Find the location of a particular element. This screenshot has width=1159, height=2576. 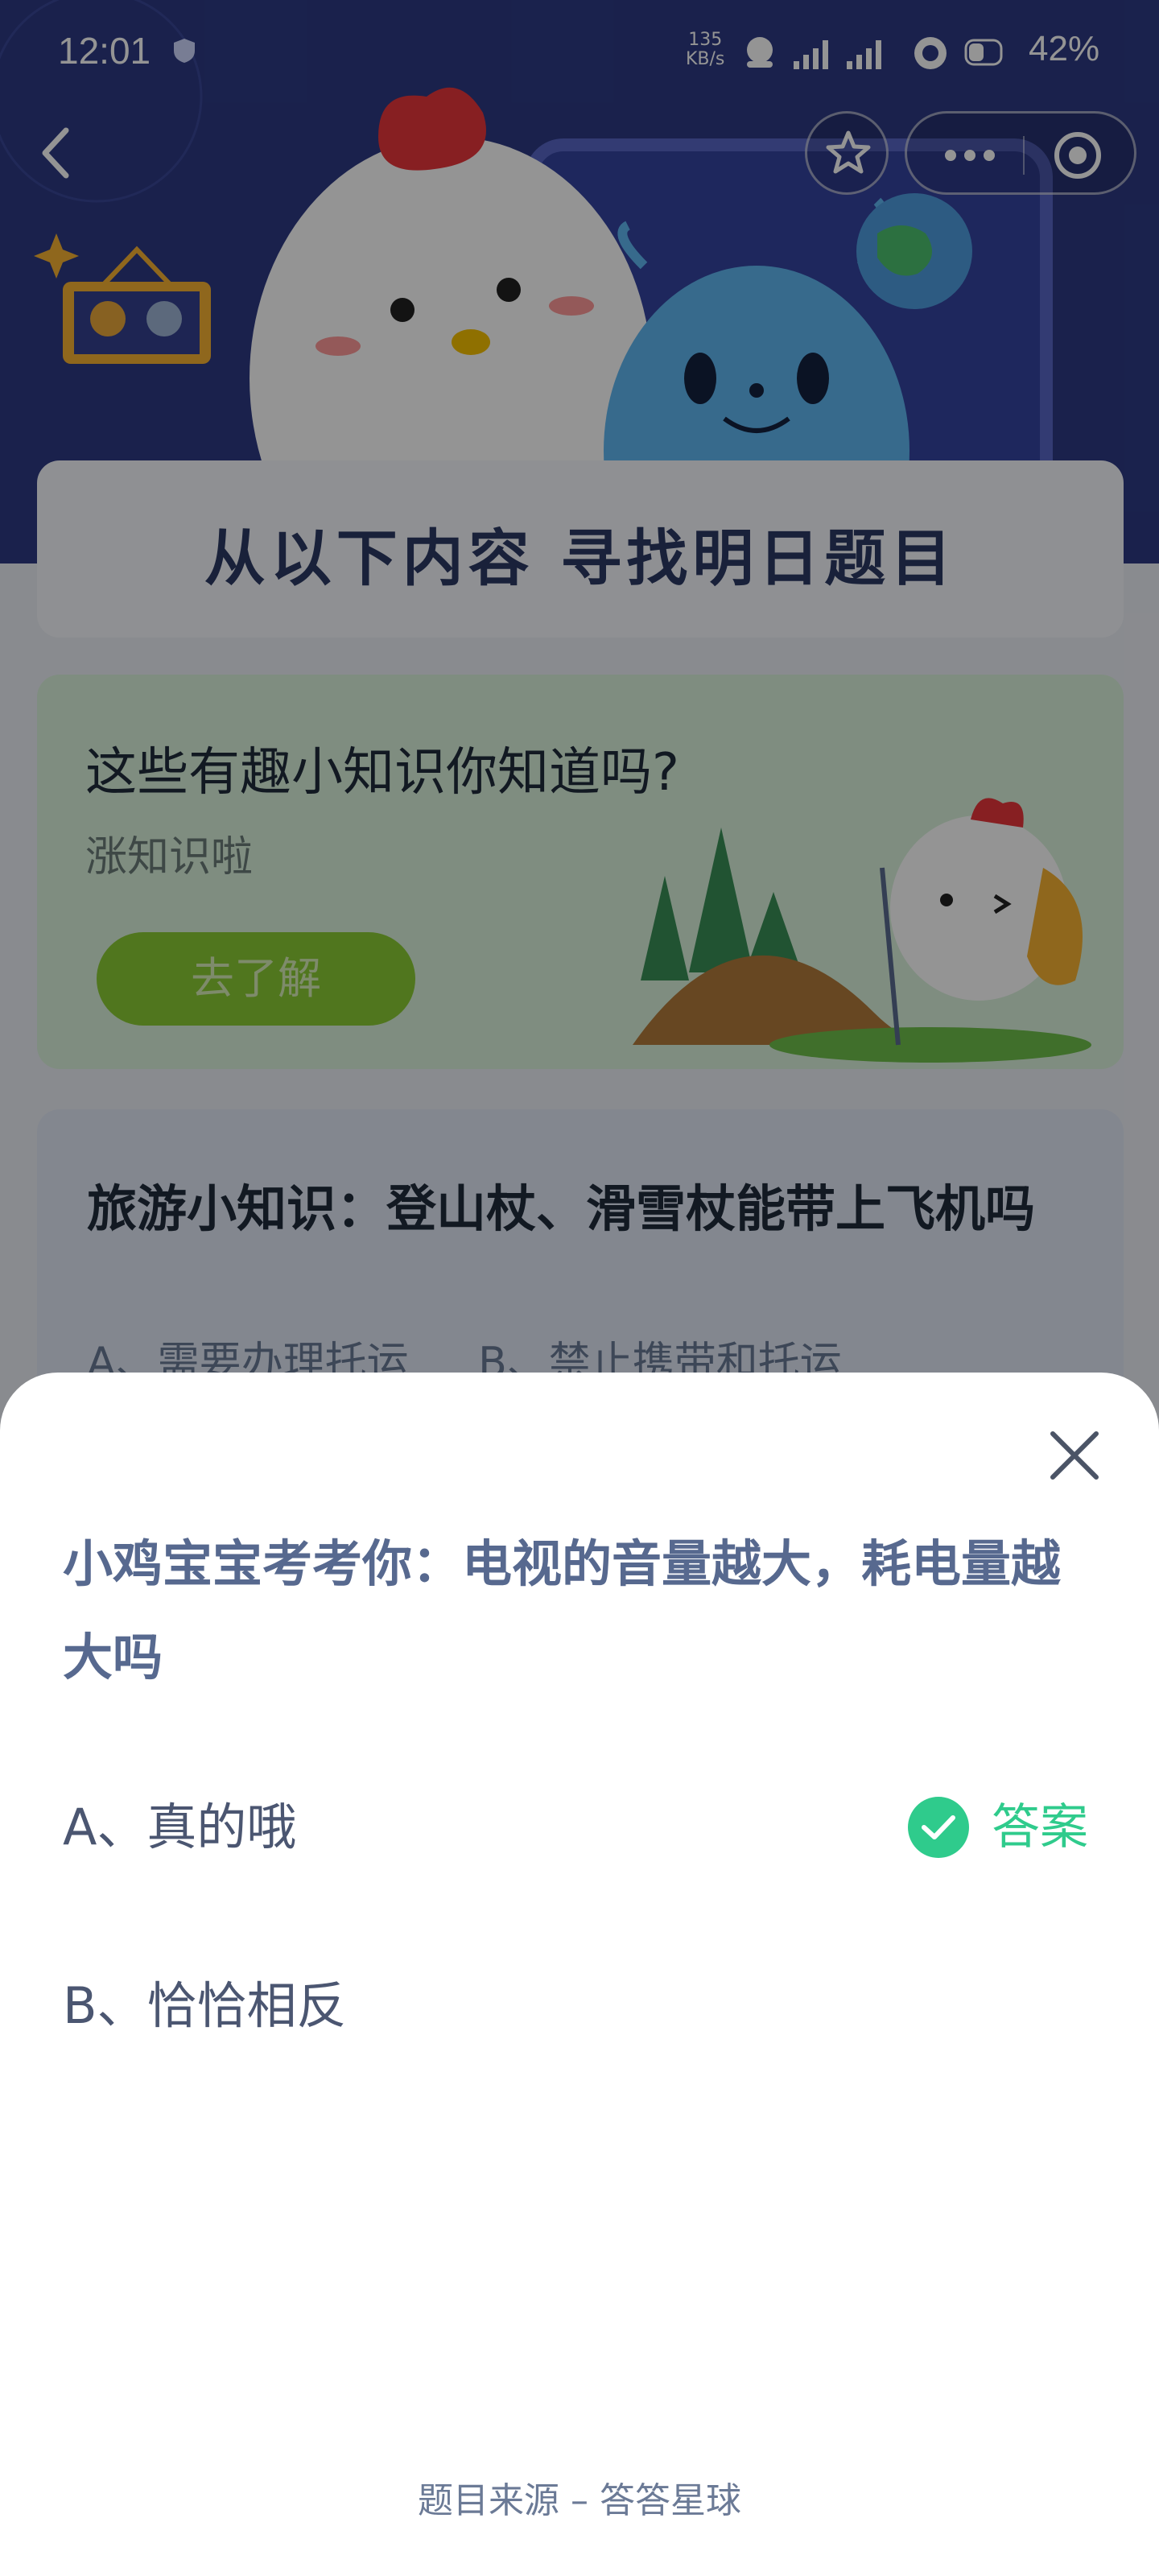

option-a: A、真的哦 答案 is located at coordinates (582, 1827).